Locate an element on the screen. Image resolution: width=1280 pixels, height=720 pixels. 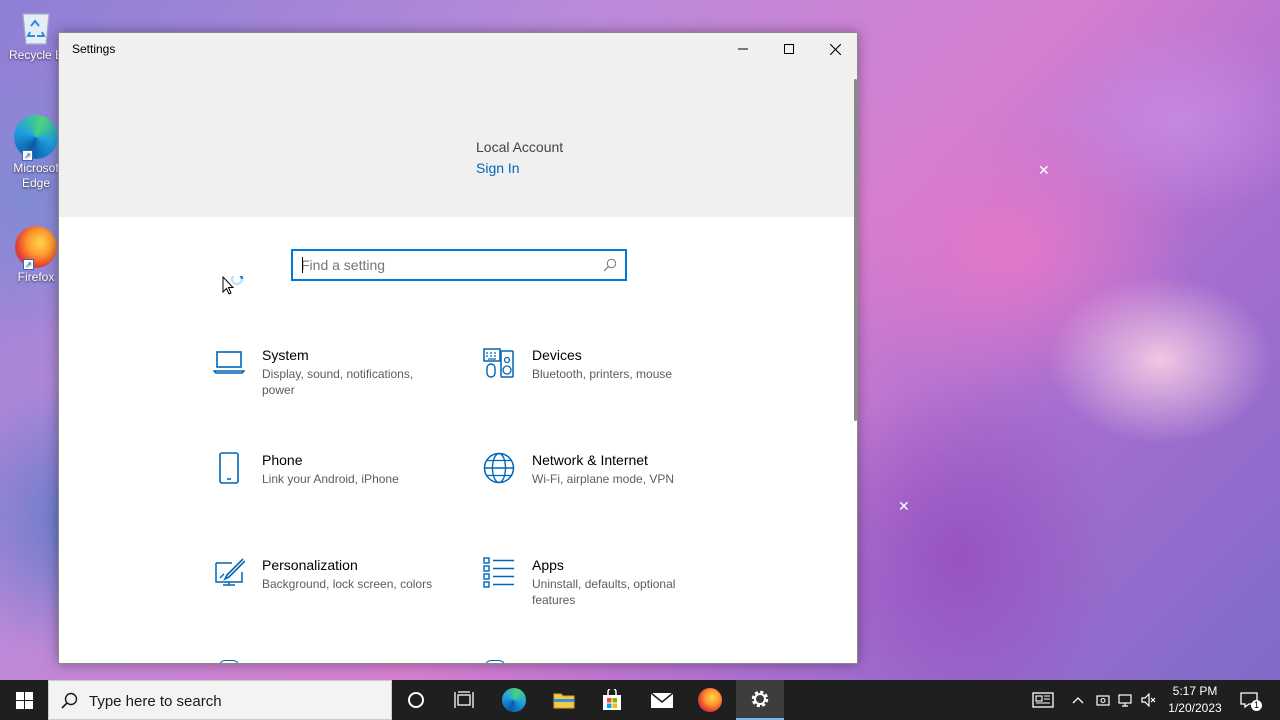
taskbar-settings is located at coordinates (760, 700).